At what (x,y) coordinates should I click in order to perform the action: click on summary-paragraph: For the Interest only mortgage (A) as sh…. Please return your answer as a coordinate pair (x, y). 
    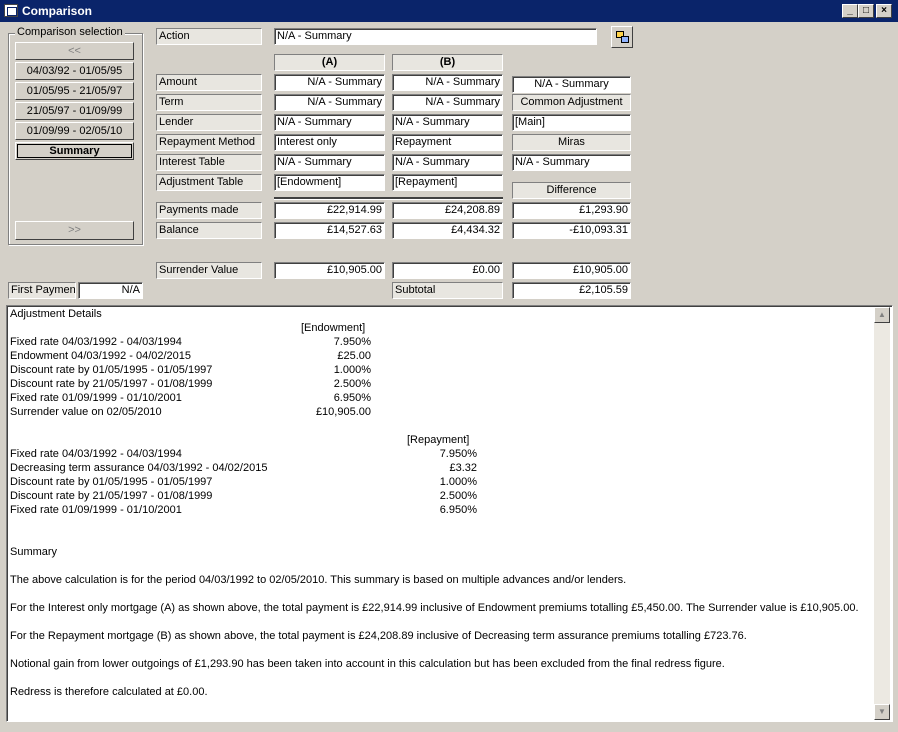
    Looking at the image, I should click on (434, 608).